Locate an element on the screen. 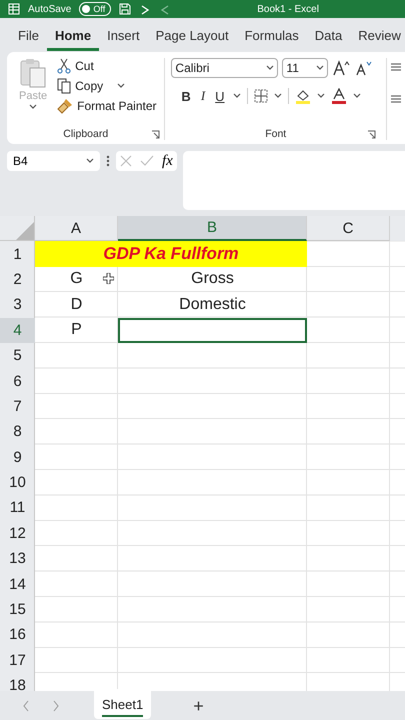 The height and width of the screenshot is (720, 405). table-cell-text: D is located at coordinates (77, 304).